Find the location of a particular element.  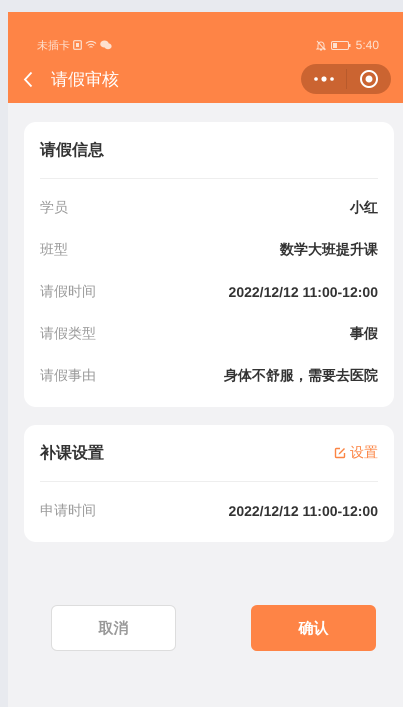

cancel-button: 取消 is located at coordinates (113, 628).